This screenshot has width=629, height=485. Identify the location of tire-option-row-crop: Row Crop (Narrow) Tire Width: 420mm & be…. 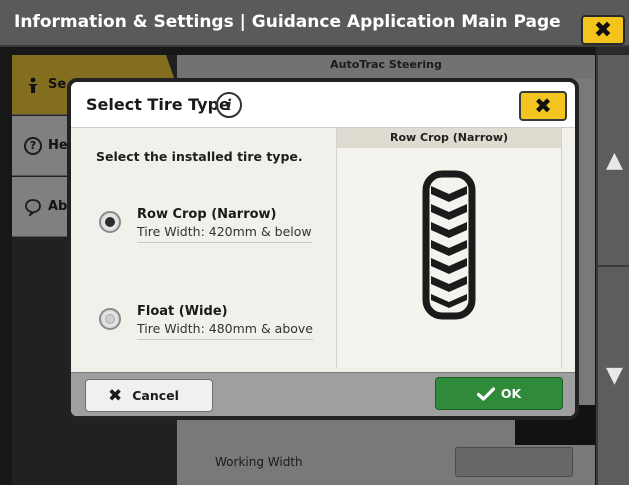
(211, 227).